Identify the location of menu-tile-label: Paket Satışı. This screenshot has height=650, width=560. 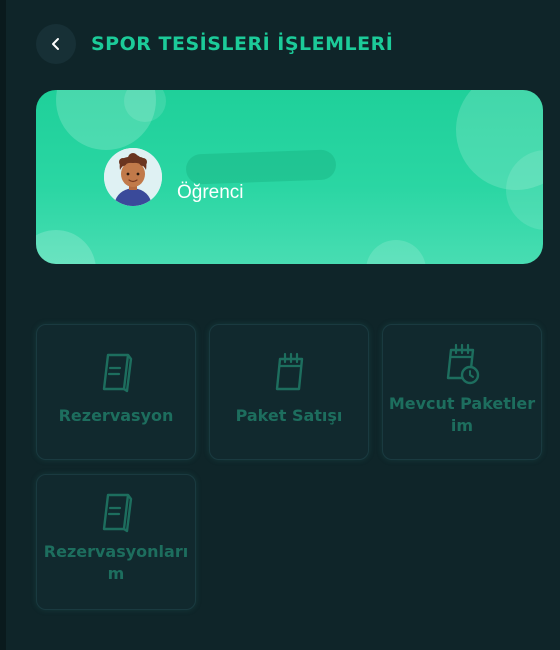
(289, 415).